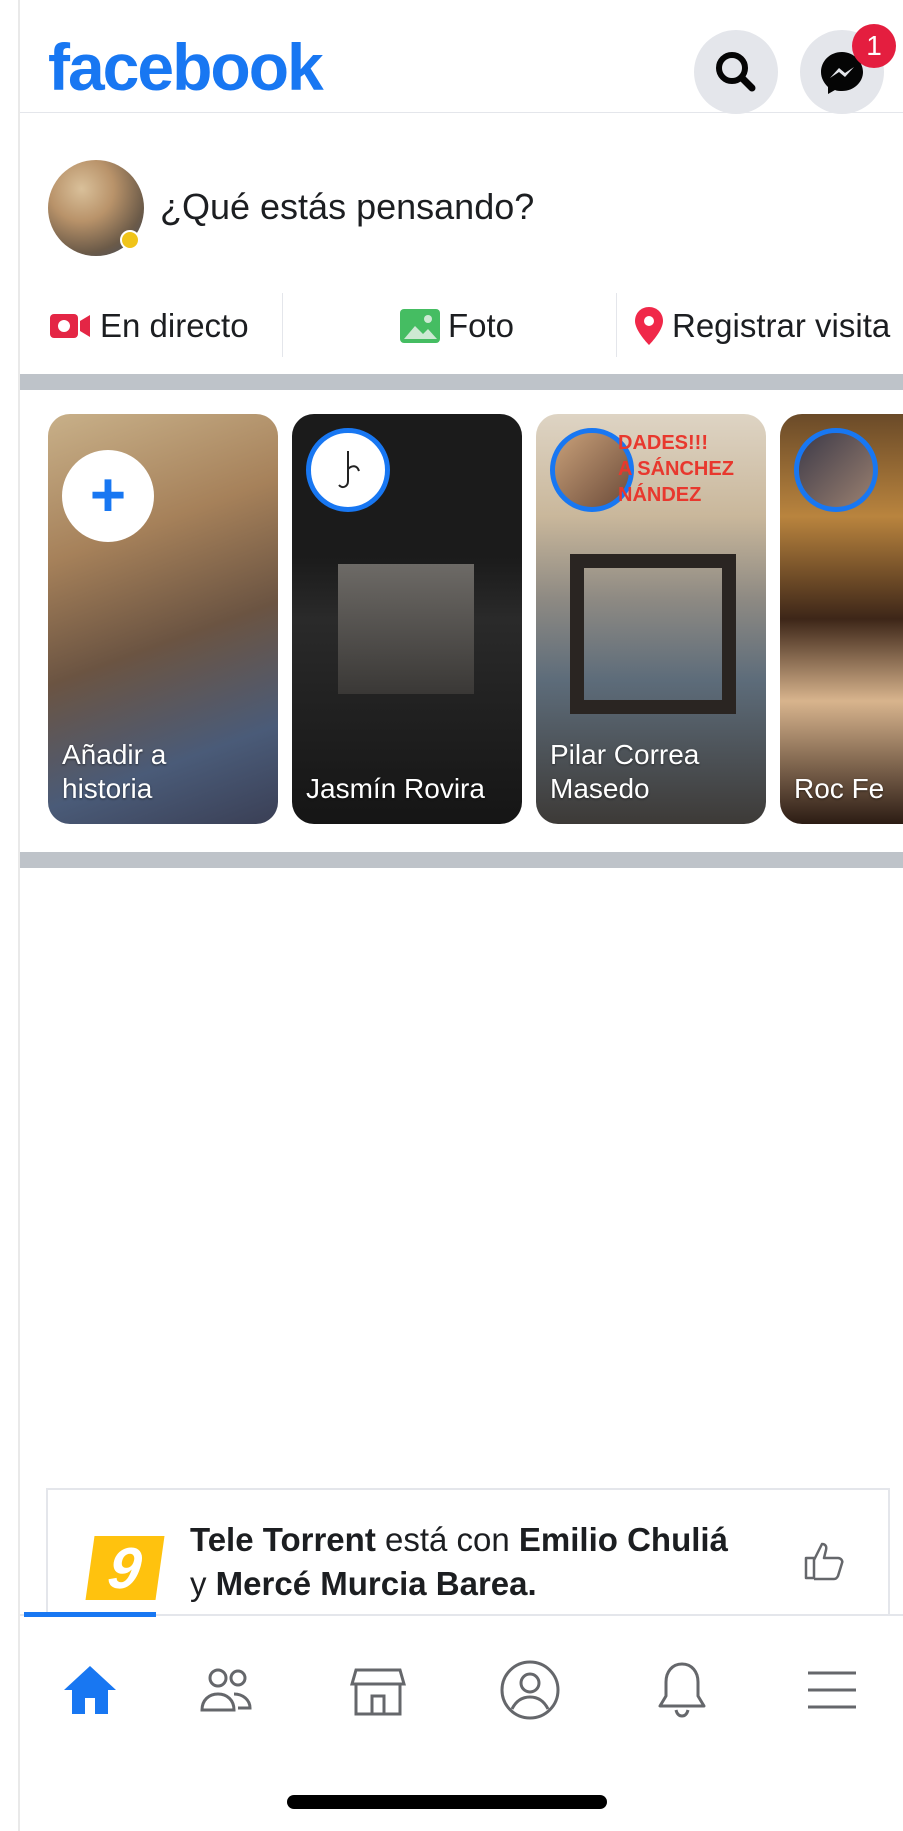  I want to click on story-photo-frame, so click(653, 634).